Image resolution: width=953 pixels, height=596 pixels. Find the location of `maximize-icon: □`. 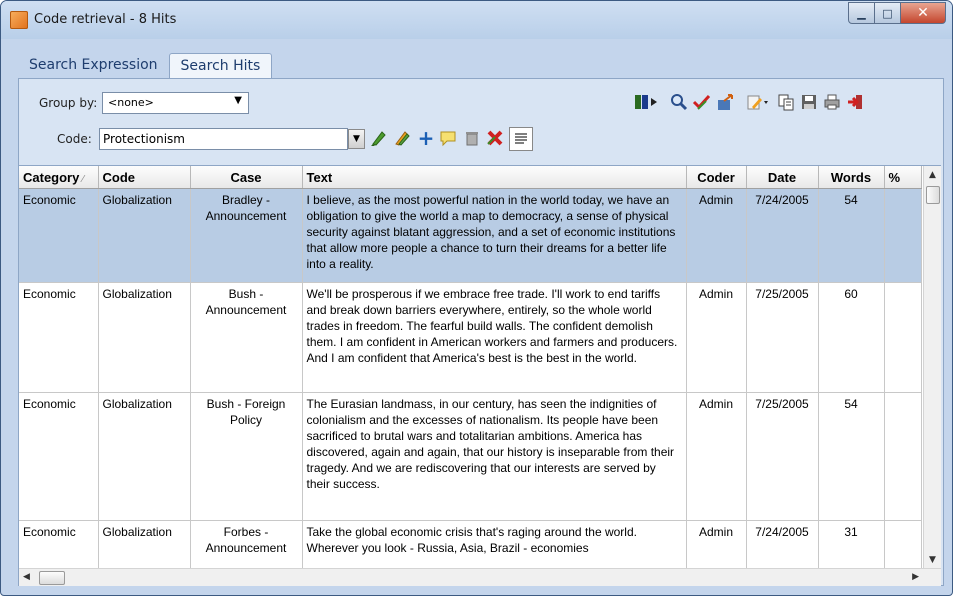

maximize-icon: □ is located at coordinates (887, 13).